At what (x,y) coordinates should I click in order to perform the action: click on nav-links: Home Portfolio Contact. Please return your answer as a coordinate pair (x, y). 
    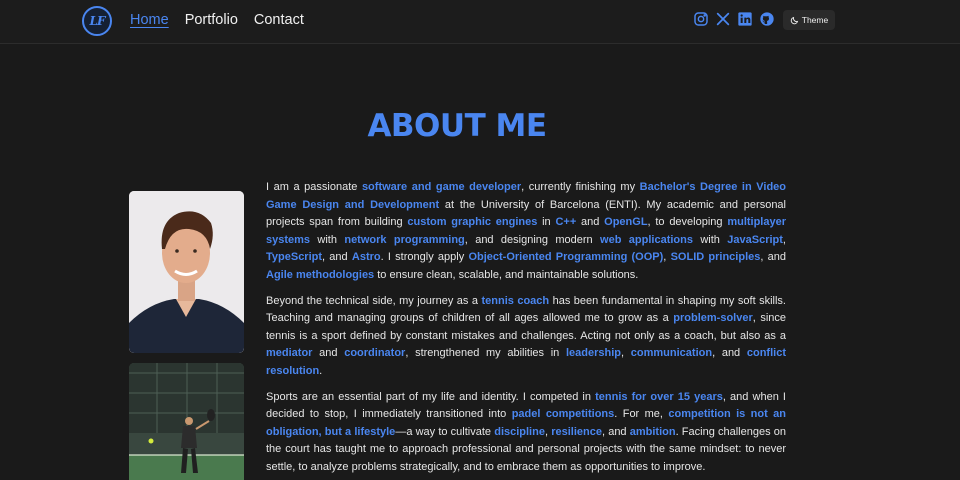
    Looking at the image, I should click on (217, 20).